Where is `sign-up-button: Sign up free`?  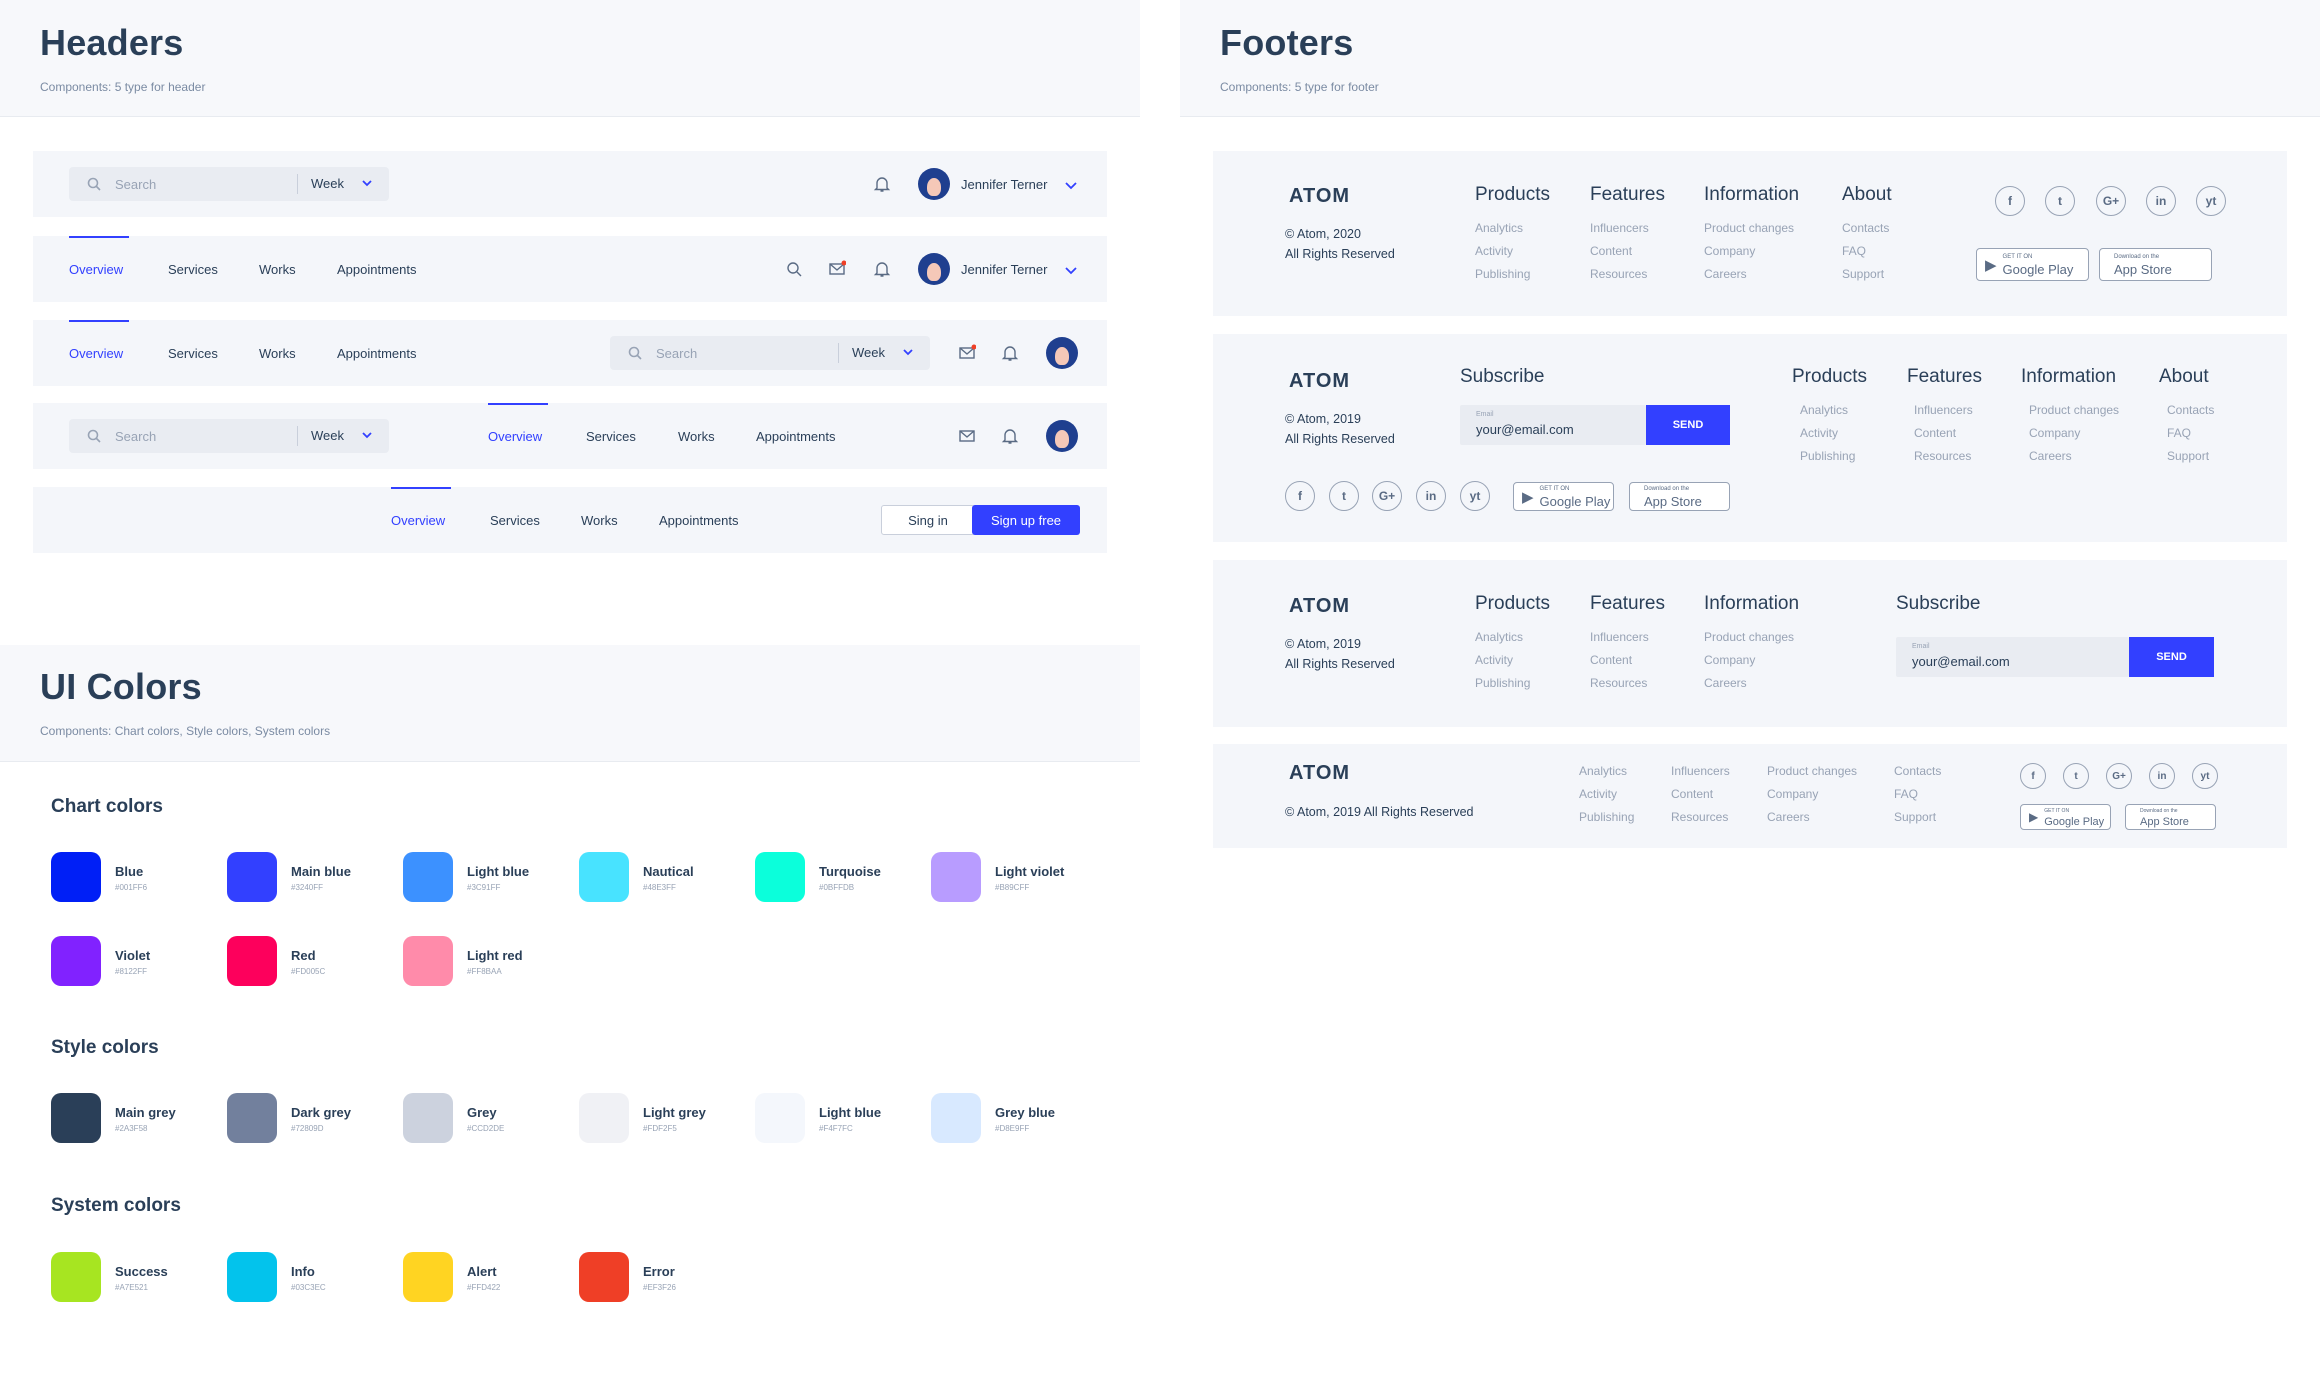
sign-up-button: Sign up free is located at coordinates (1026, 520).